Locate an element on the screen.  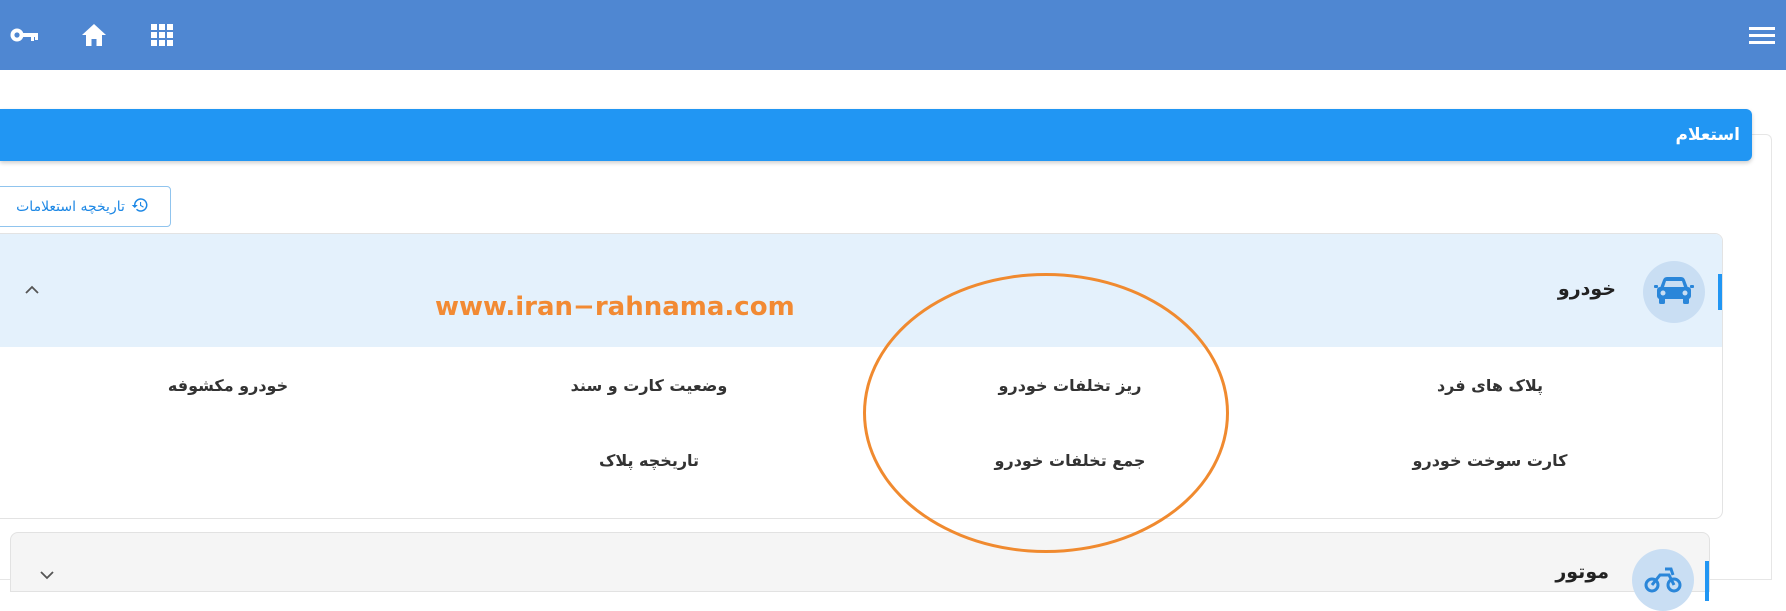
car-avatar is located at coordinates (1674, 292).